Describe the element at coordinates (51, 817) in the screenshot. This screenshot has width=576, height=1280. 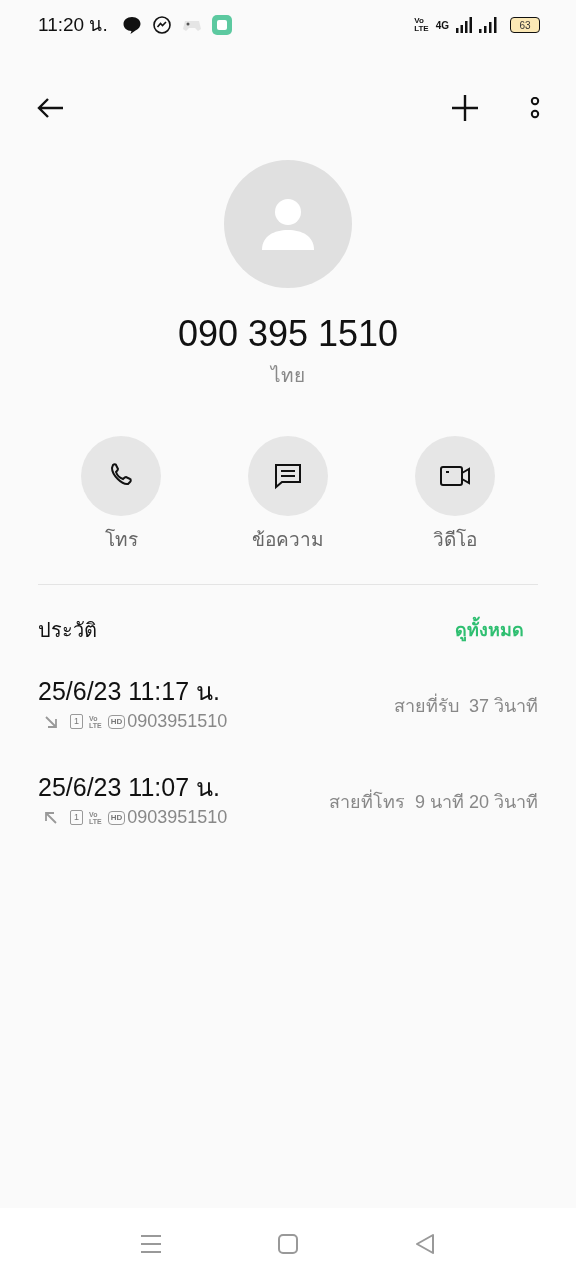
I see `outgoing-call-icon` at that location.